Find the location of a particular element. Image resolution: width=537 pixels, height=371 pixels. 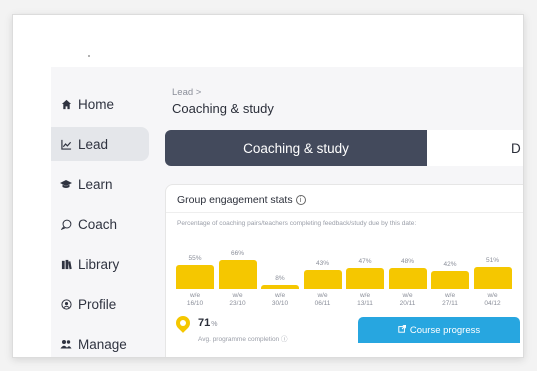

sidebar-item-label: Manage is located at coordinates (102, 344).